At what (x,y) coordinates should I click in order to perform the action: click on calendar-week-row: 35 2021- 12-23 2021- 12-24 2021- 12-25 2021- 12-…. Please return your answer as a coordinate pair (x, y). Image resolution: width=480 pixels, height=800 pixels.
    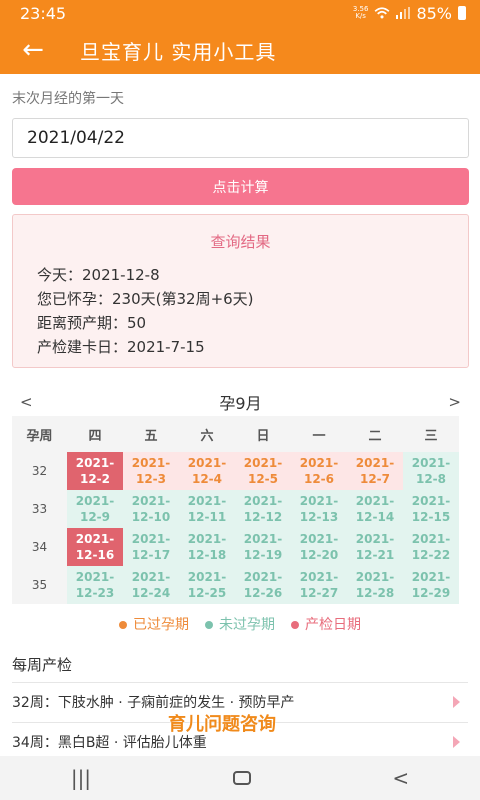
    Looking at the image, I should click on (235, 585).